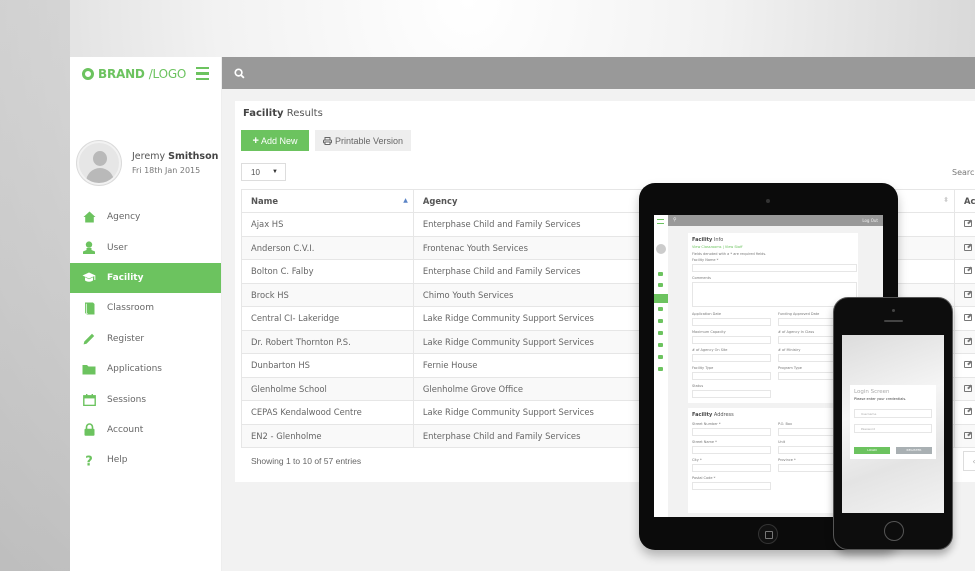 Image resolution: width=975 pixels, height=571 pixels. What do you see at coordinates (255, 140) in the screenshot?
I see `plus-icon: +` at bounding box center [255, 140].